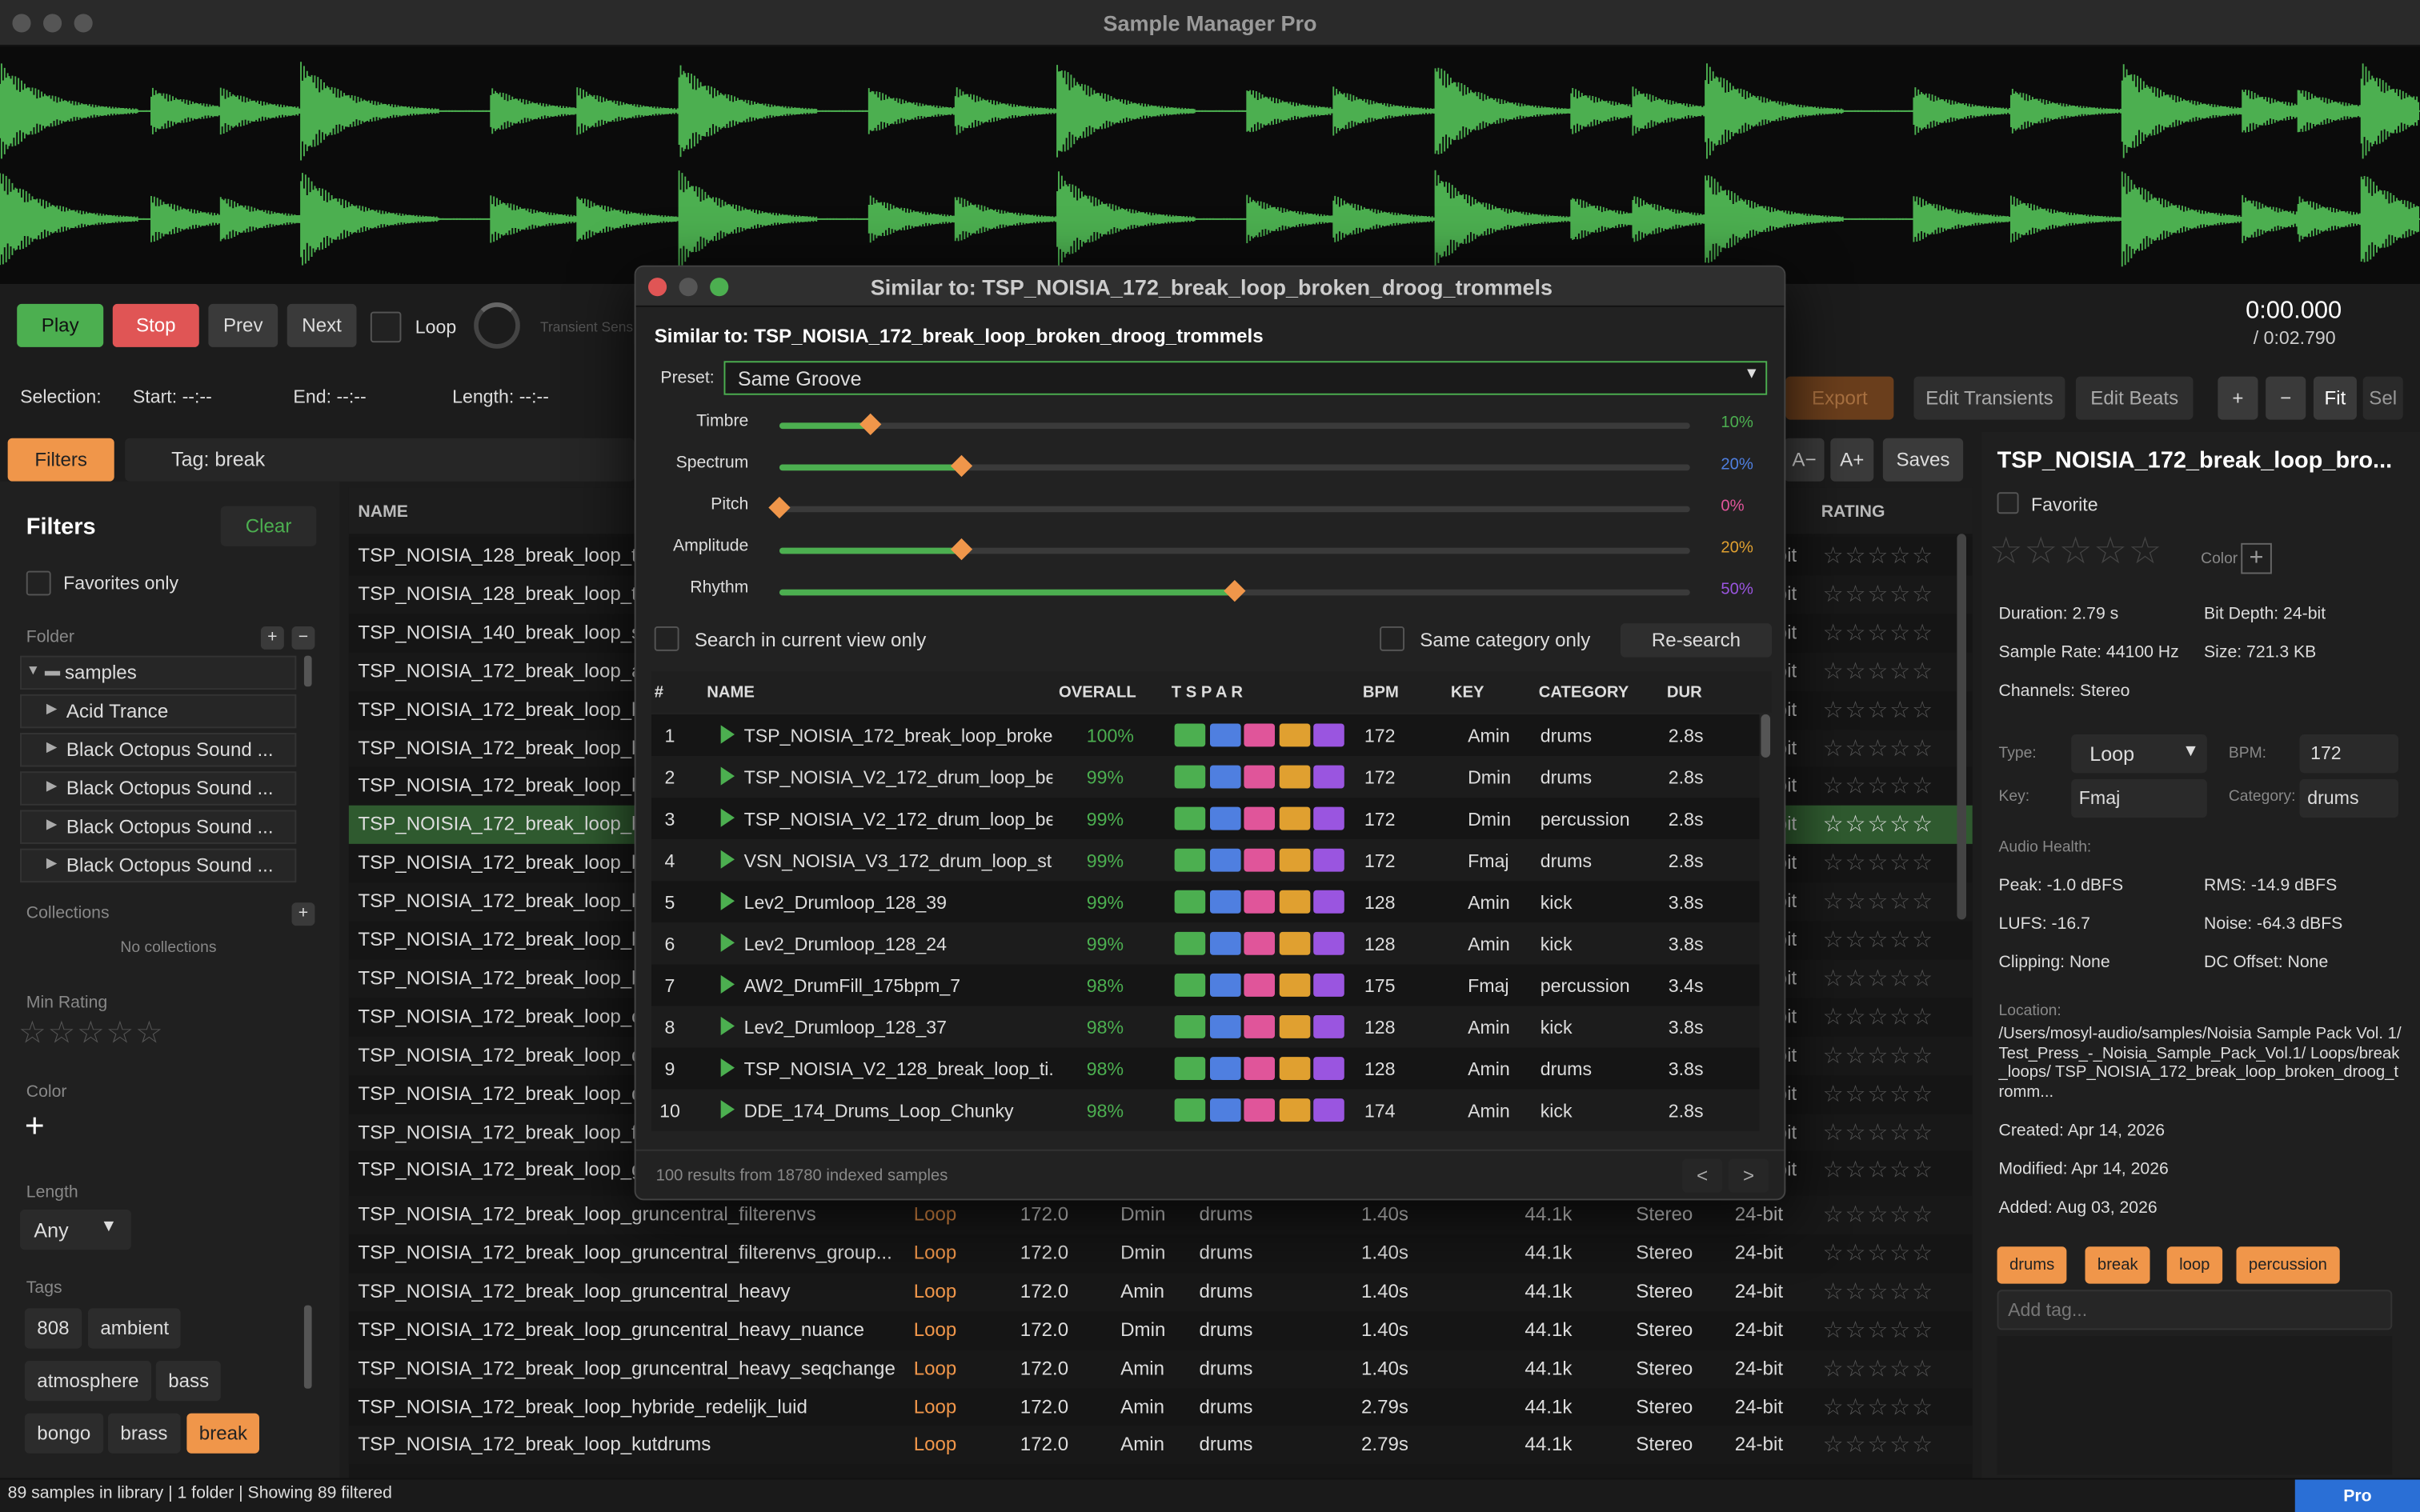 This screenshot has height=1512, width=2420. What do you see at coordinates (268, 526) in the screenshot?
I see `clear-filters-button: Clear` at bounding box center [268, 526].